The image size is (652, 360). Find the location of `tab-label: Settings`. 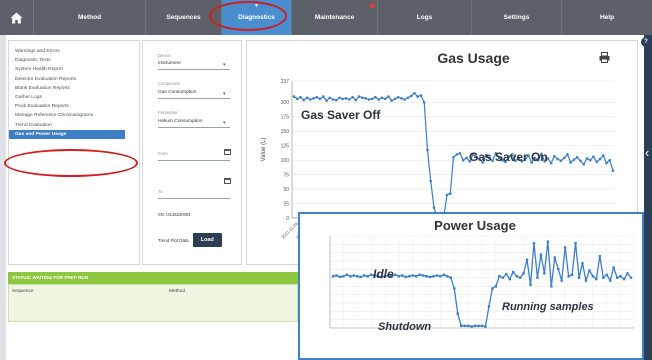

tab-label: Settings is located at coordinates (516, 17).